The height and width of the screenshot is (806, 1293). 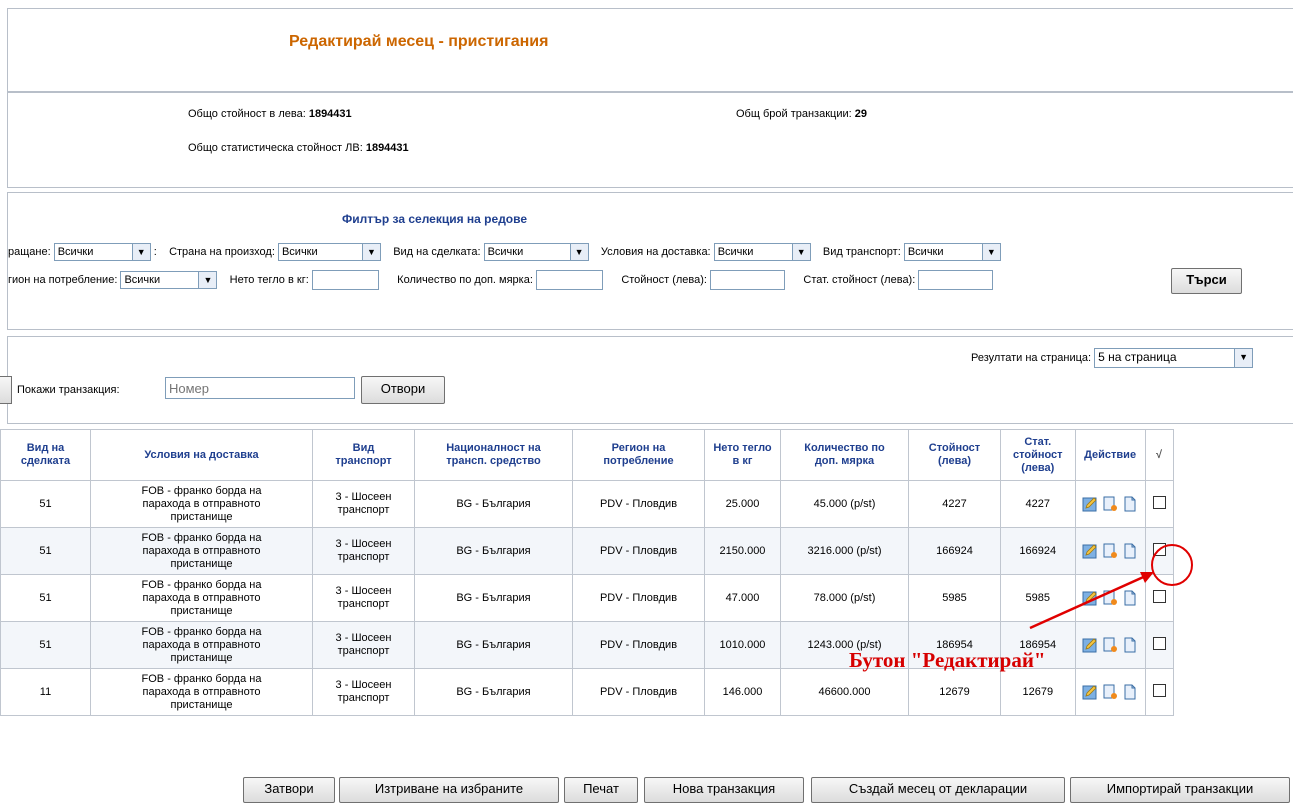 I want to click on summary-panel, so click(x=650, y=140).